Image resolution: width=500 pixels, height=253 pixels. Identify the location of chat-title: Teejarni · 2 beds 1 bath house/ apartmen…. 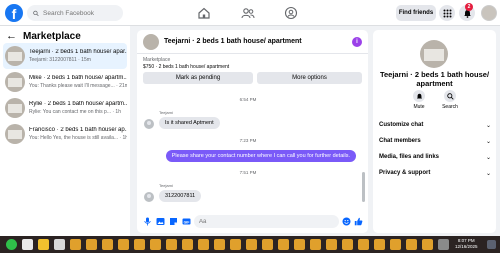
(233, 41).